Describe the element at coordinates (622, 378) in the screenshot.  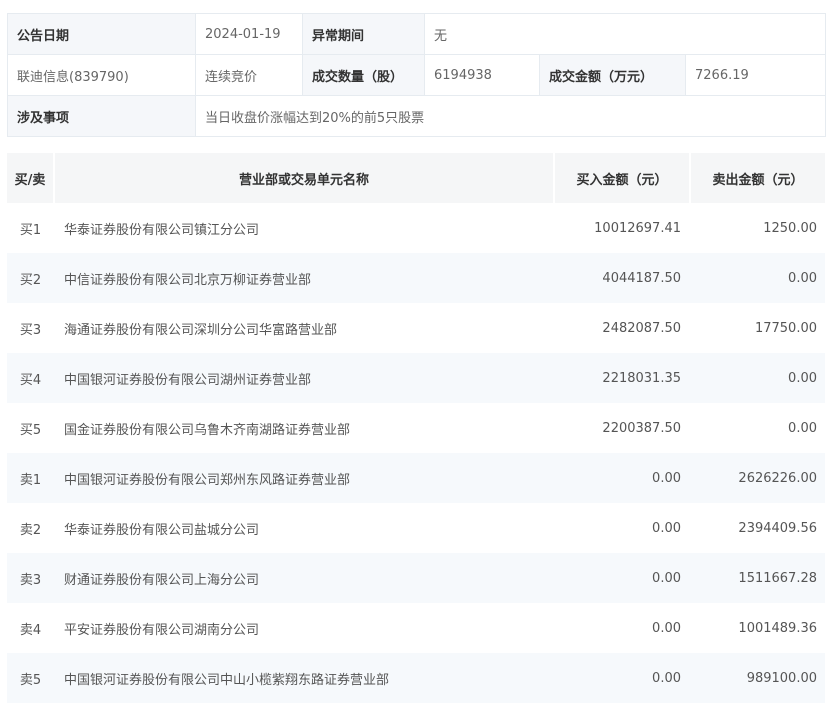
I see `row-buy-amount: 2218031.35` at that location.